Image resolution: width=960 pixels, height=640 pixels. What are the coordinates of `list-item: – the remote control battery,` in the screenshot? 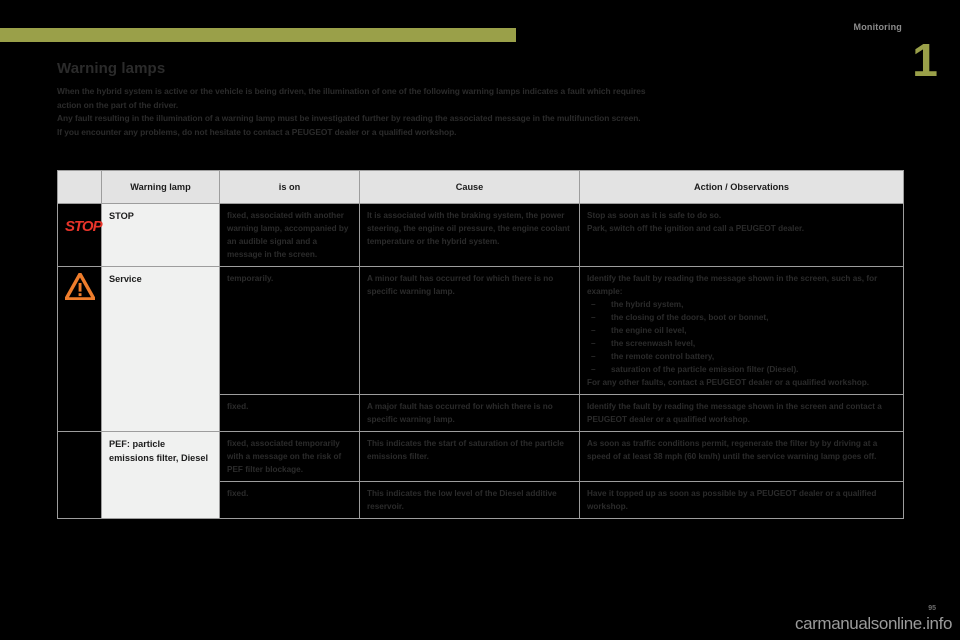 It's located at (741, 356).